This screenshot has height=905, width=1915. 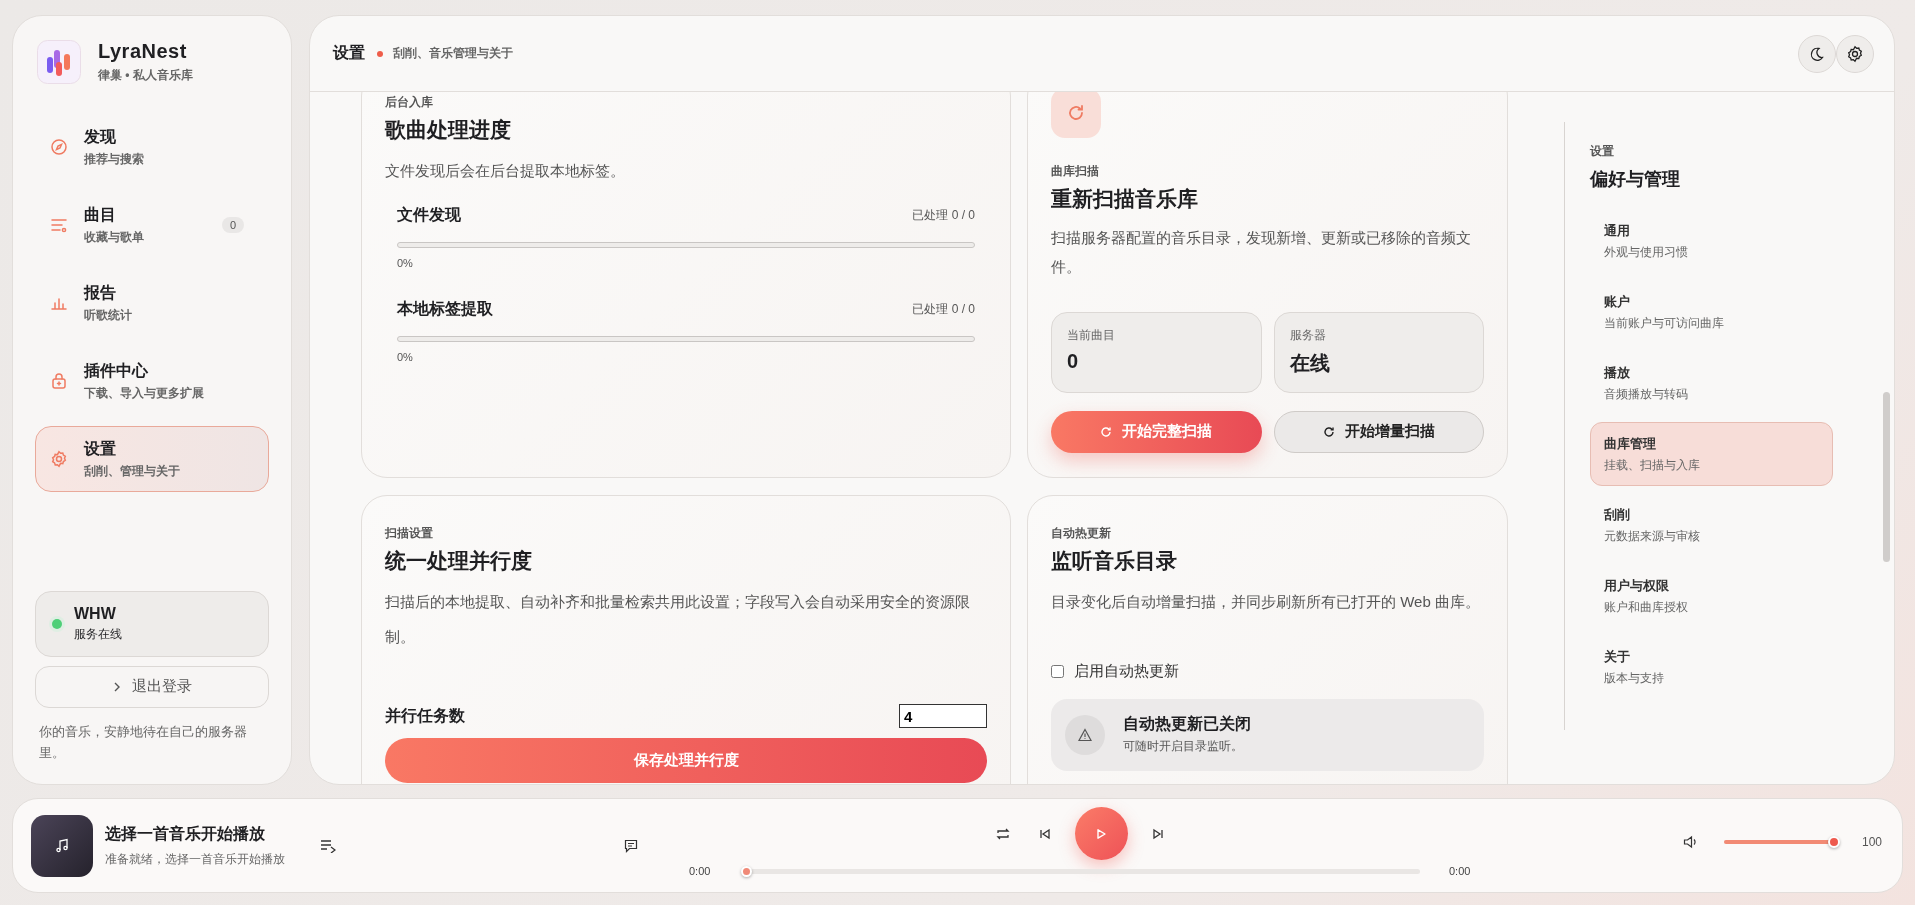 What do you see at coordinates (1378, 431) in the screenshot?
I see `scan-button: 开始增量扫描` at bounding box center [1378, 431].